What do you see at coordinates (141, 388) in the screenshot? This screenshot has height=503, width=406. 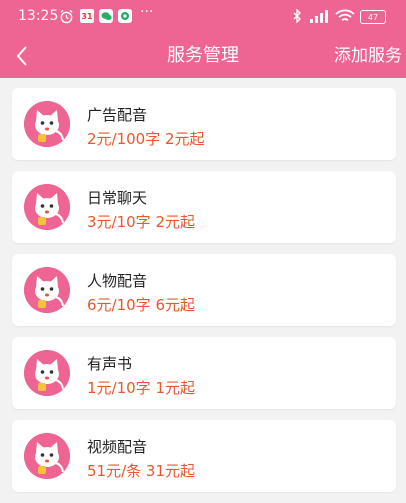 I see `service-price: 1元/10字 1元起` at bounding box center [141, 388].